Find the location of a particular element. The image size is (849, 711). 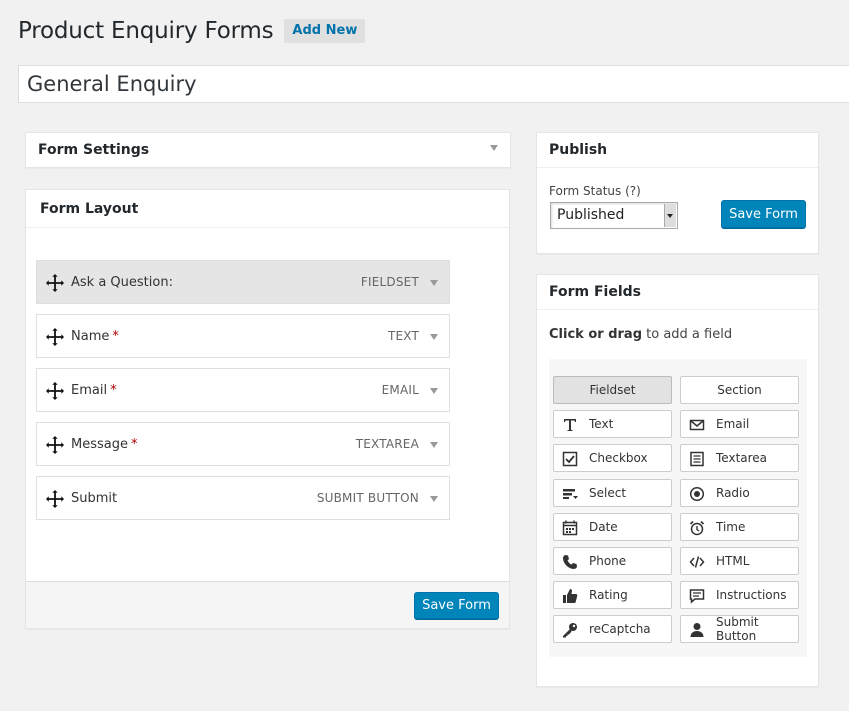

layout-field-row: Message * TEXTAREA is located at coordinates (243, 444).